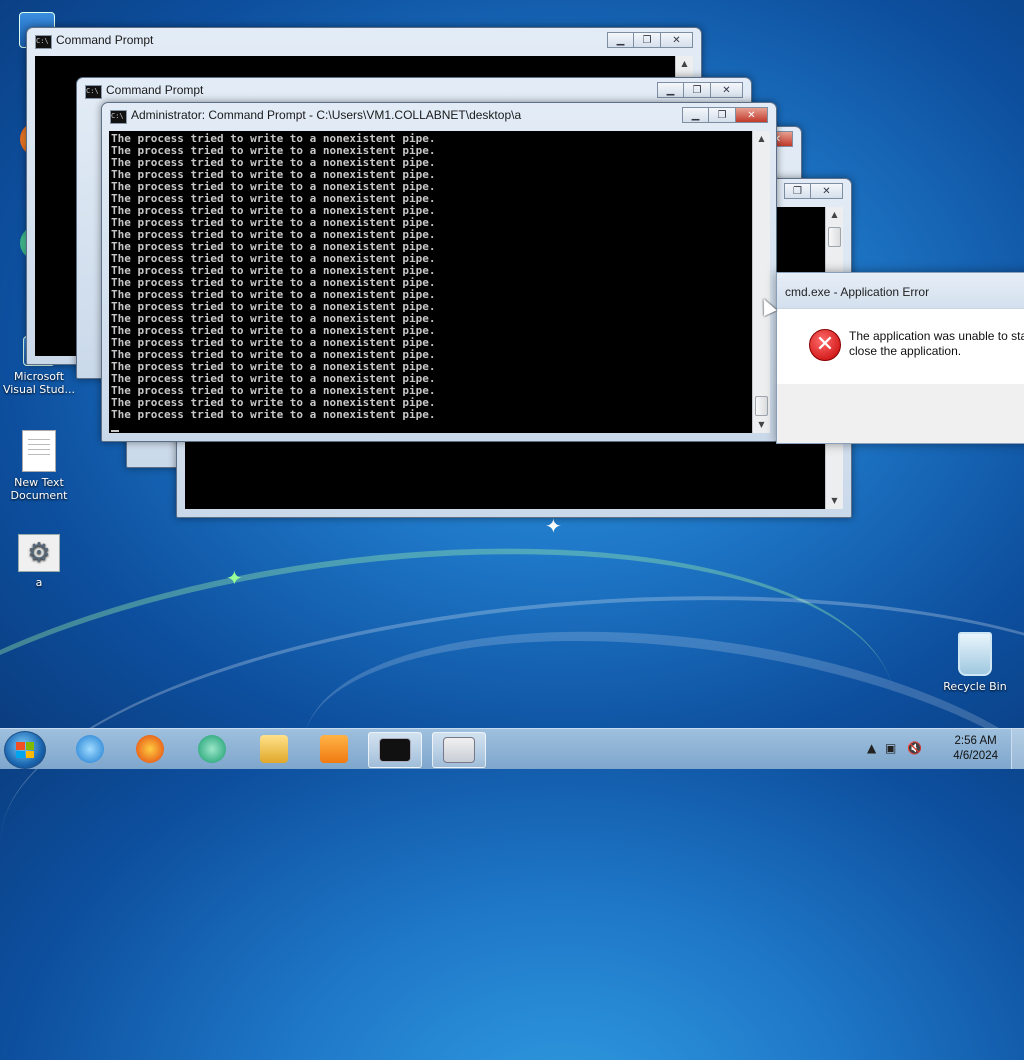 The height and width of the screenshot is (1060, 1024). What do you see at coordinates (871, 748) in the screenshot?
I see `show-hidden-icons-icon: ▲` at bounding box center [871, 748].